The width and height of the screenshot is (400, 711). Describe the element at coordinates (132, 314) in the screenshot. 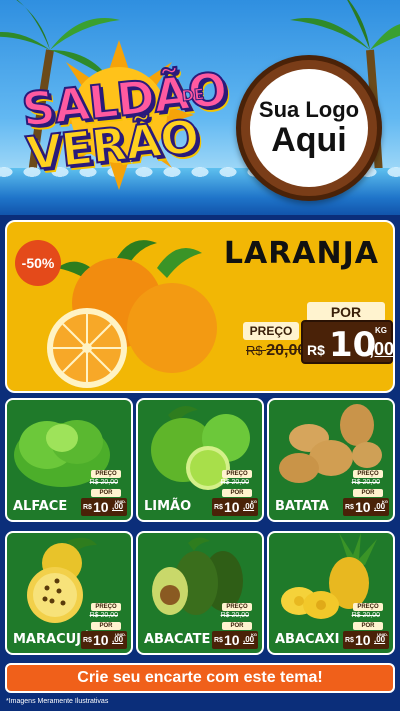

I see `orange-icon` at that location.